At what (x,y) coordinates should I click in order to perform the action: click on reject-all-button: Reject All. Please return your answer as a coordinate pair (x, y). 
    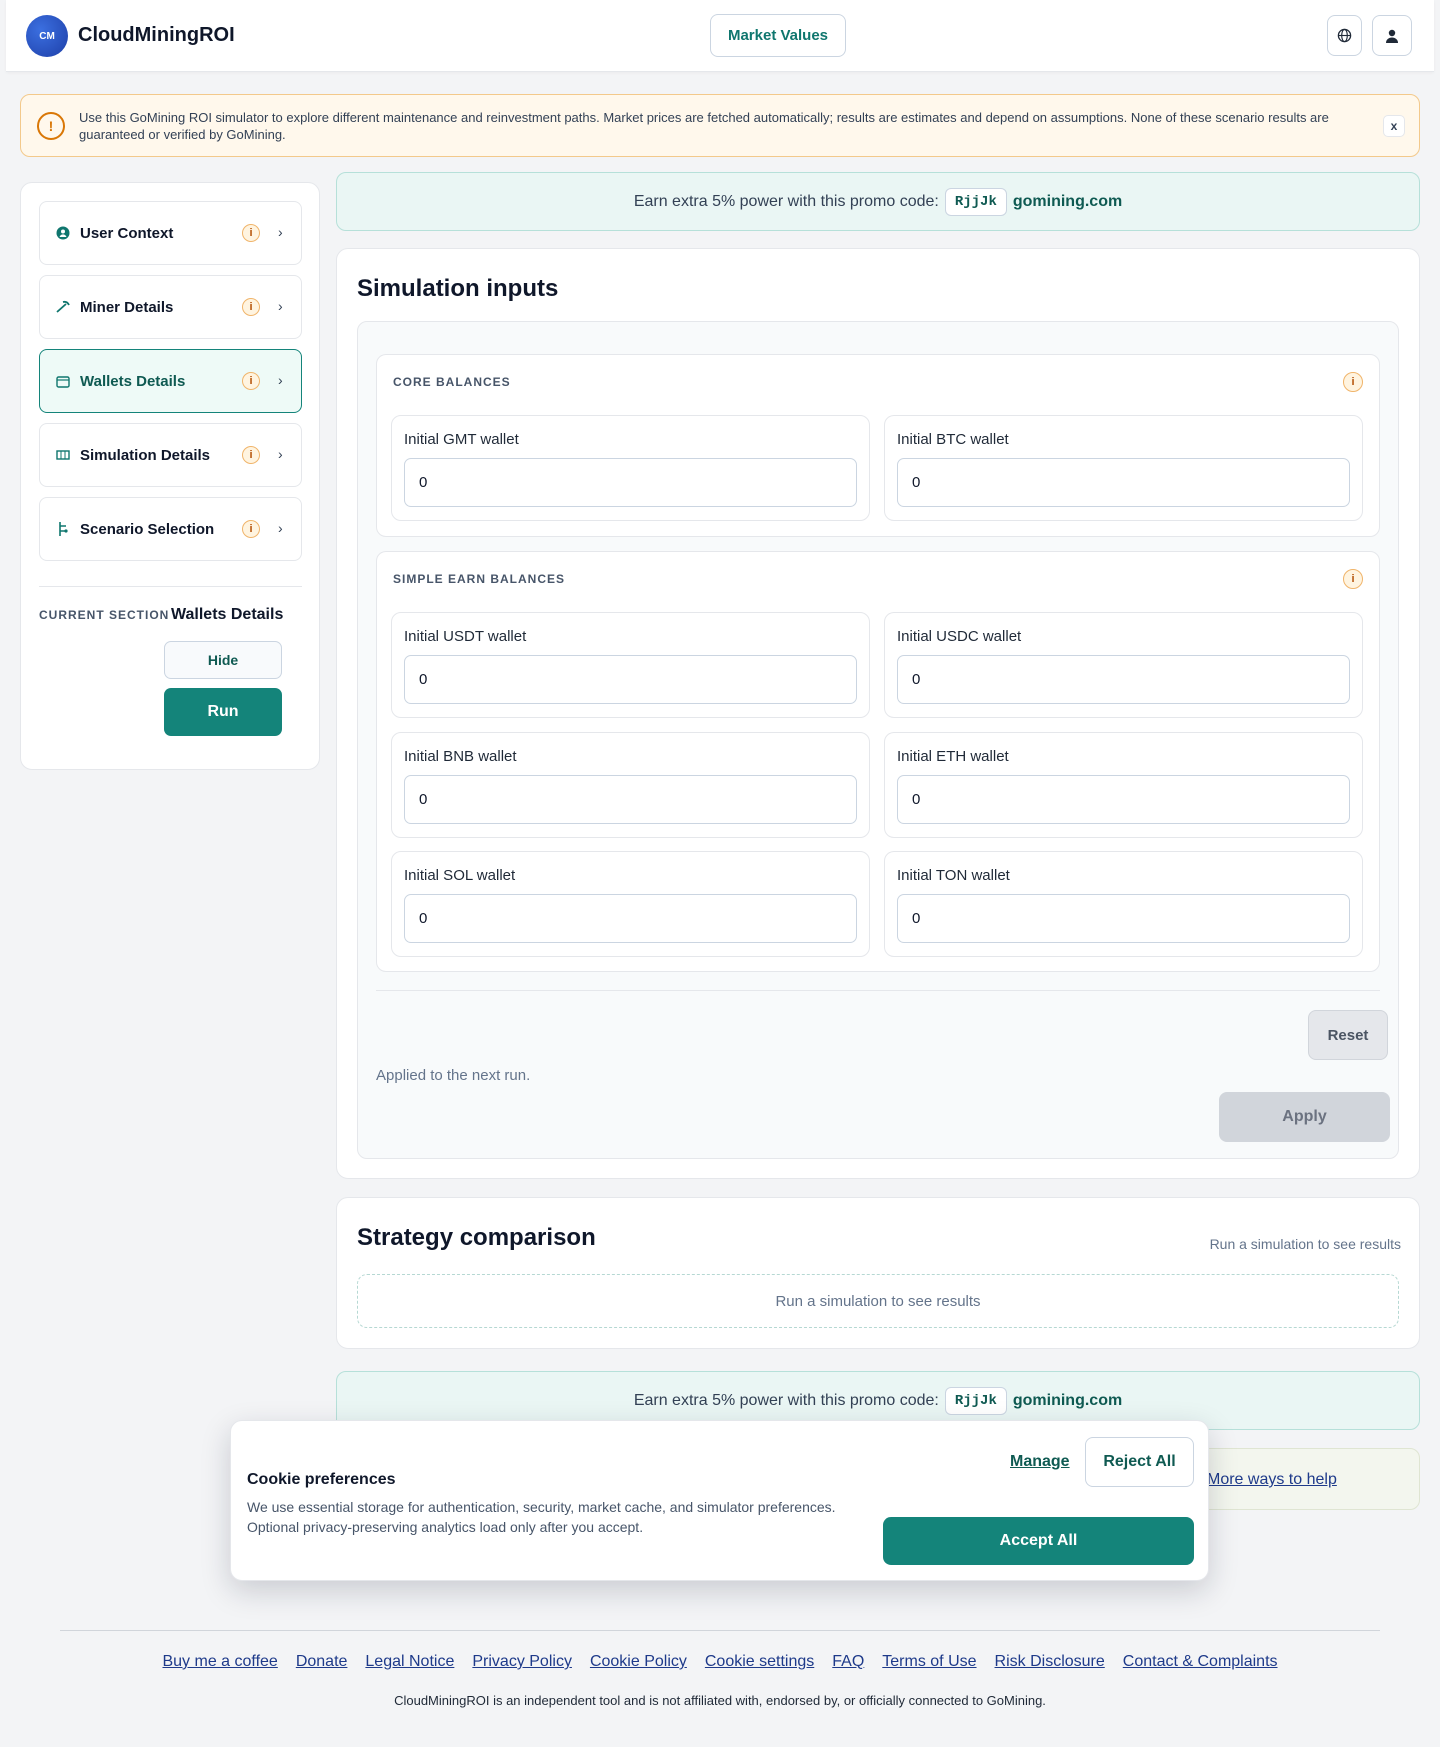
    Looking at the image, I should click on (1139, 1462).